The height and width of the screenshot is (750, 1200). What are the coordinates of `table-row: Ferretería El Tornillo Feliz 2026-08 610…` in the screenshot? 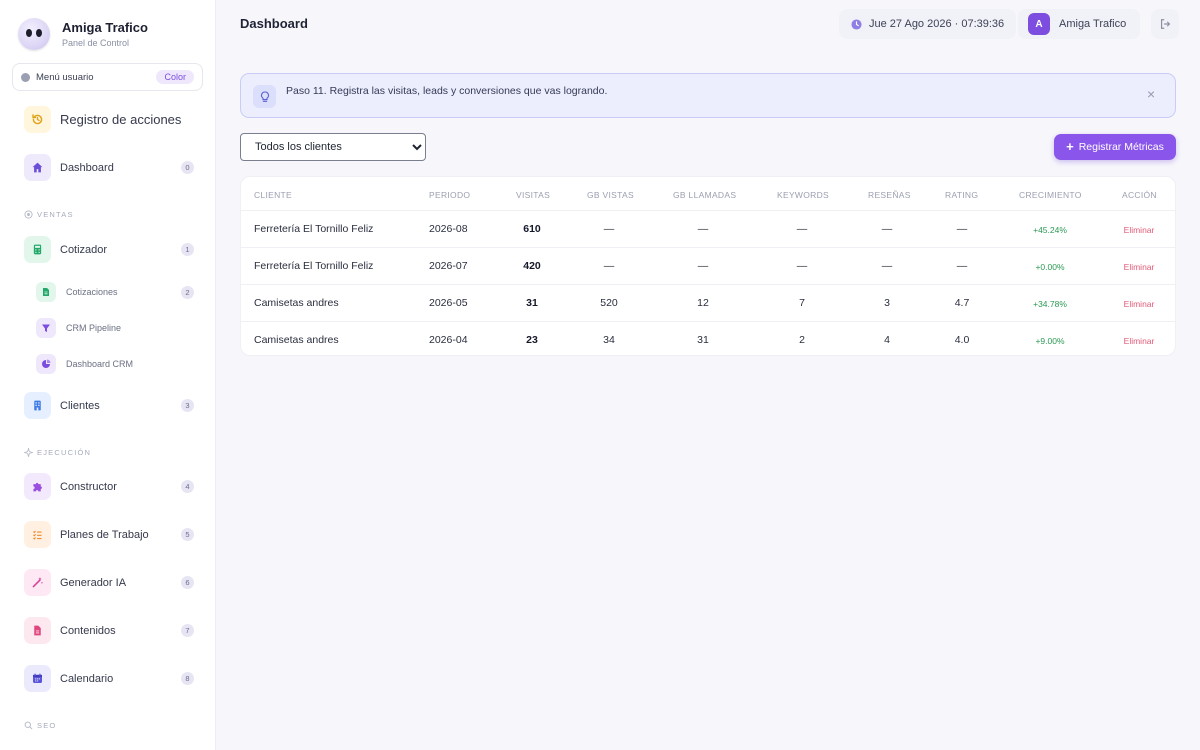 It's located at (708, 228).